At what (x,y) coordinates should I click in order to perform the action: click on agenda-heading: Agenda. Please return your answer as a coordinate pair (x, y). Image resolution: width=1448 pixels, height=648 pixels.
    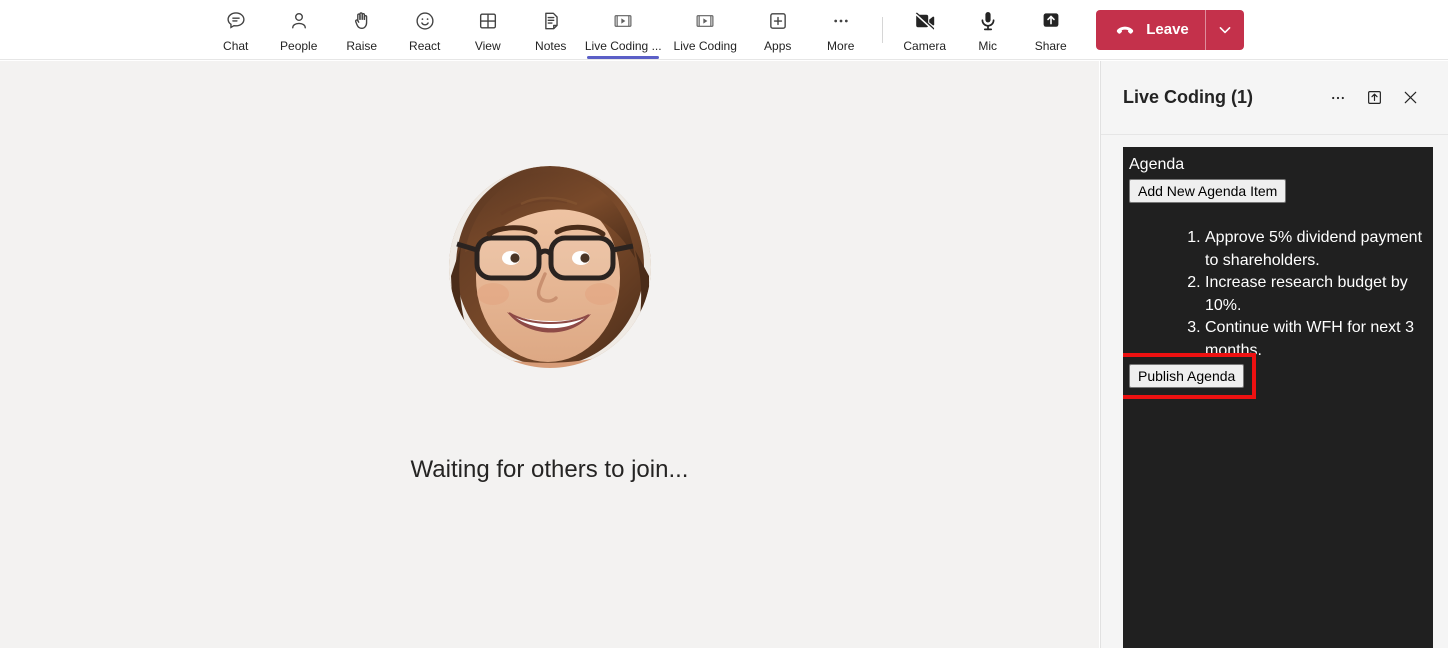
    Looking at the image, I should click on (1157, 164).